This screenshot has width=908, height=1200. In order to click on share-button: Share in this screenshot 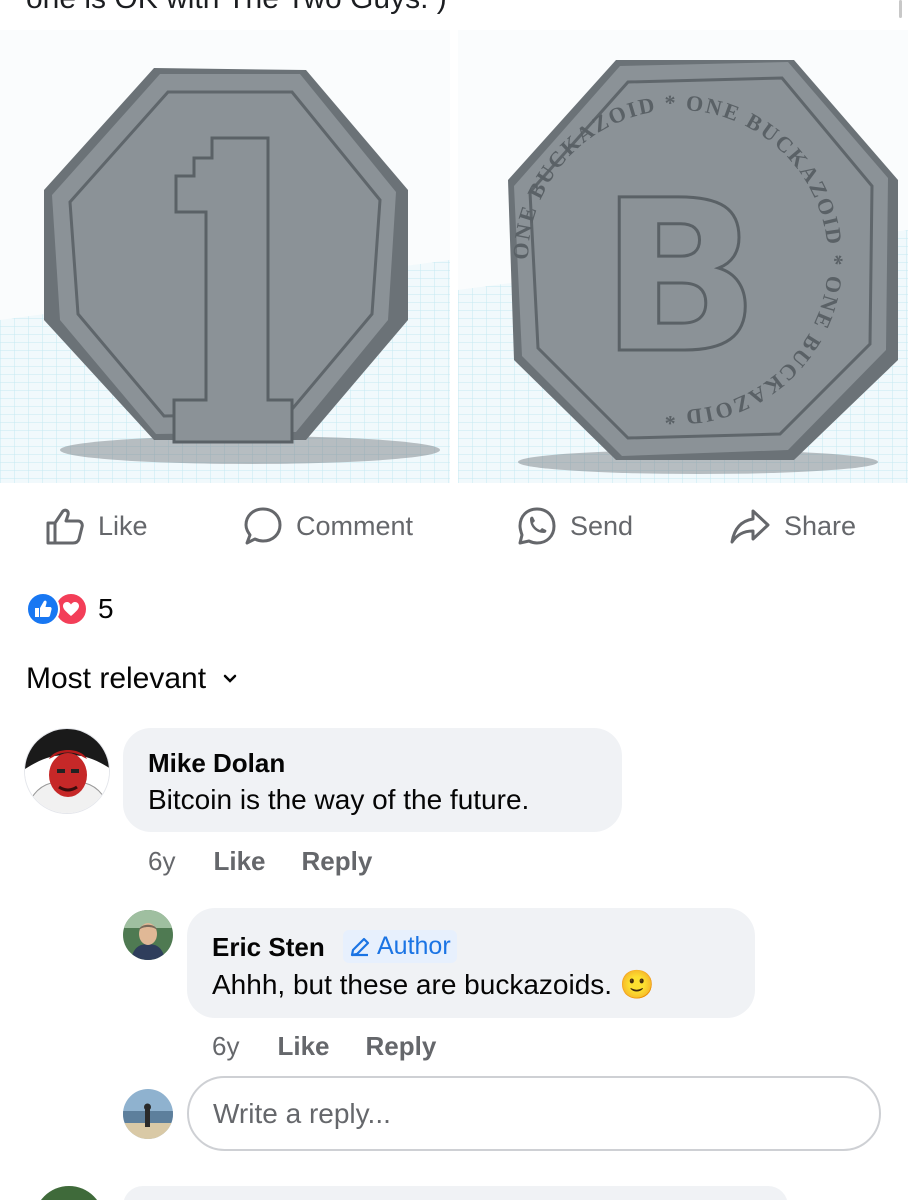, I will do `click(792, 526)`.